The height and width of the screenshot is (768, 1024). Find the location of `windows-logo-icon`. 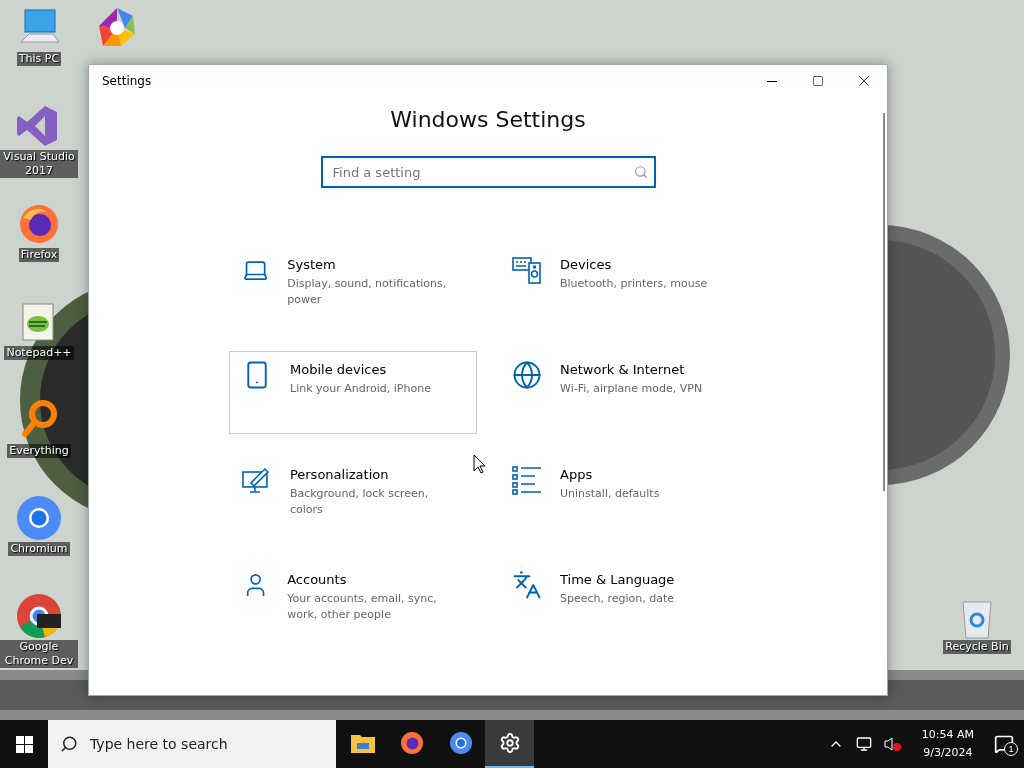

windows-logo-icon is located at coordinates (24, 744).